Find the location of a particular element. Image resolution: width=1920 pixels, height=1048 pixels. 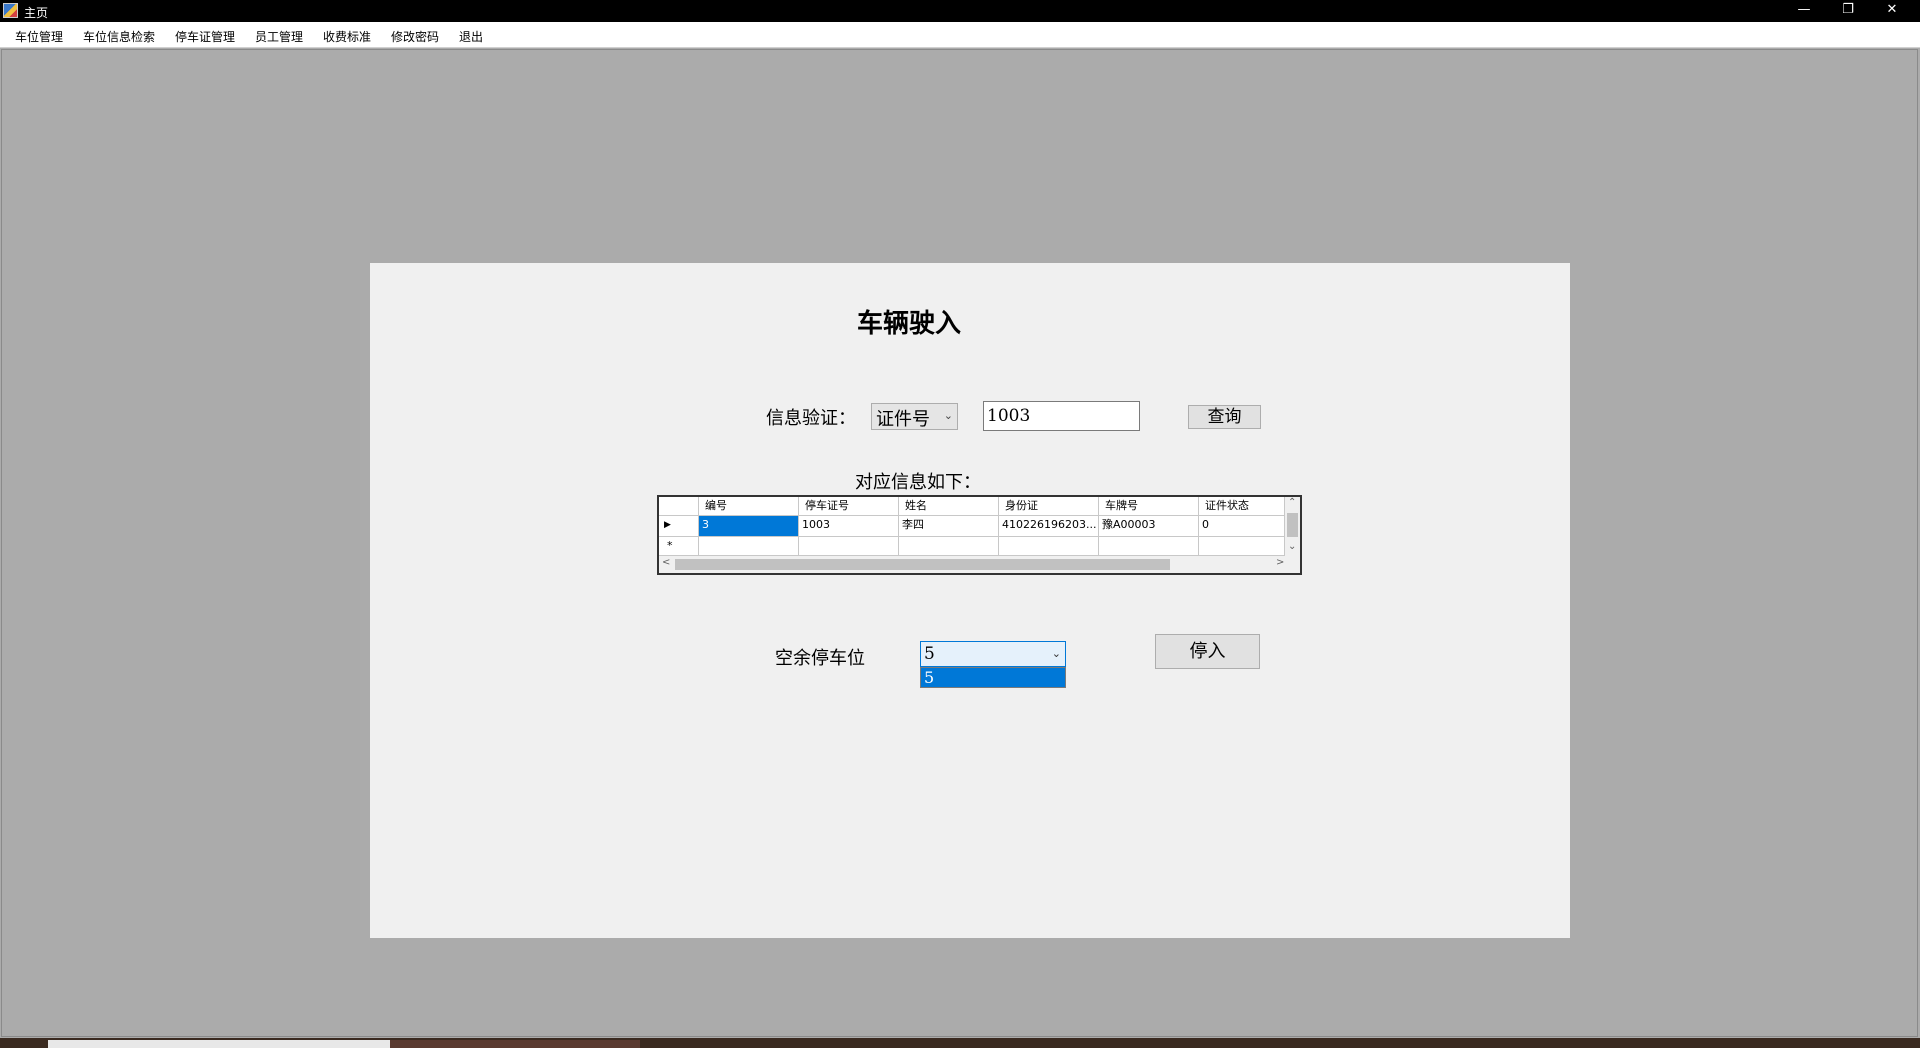

spot-select: 5 ⌄ is located at coordinates (993, 654).